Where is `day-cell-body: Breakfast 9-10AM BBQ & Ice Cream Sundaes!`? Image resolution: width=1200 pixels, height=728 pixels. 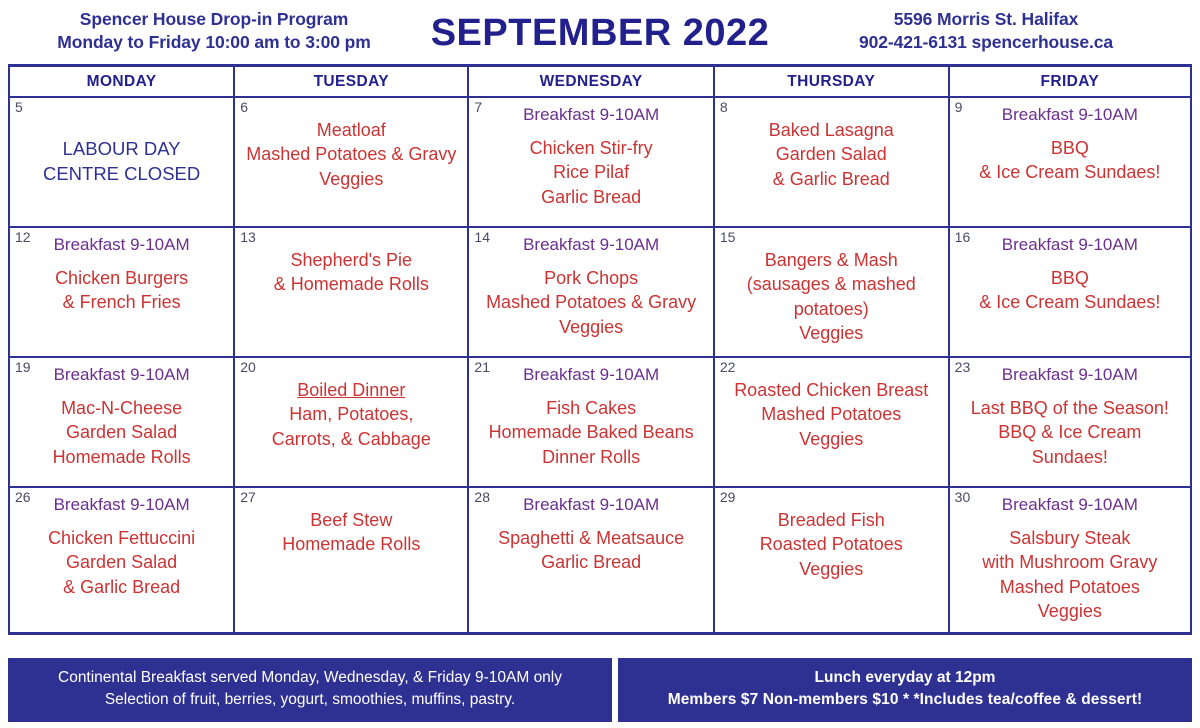 day-cell-body: Breakfast 9-10AM BBQ & Ice Cream Sundaes! is located at coordinates (1070, 292).